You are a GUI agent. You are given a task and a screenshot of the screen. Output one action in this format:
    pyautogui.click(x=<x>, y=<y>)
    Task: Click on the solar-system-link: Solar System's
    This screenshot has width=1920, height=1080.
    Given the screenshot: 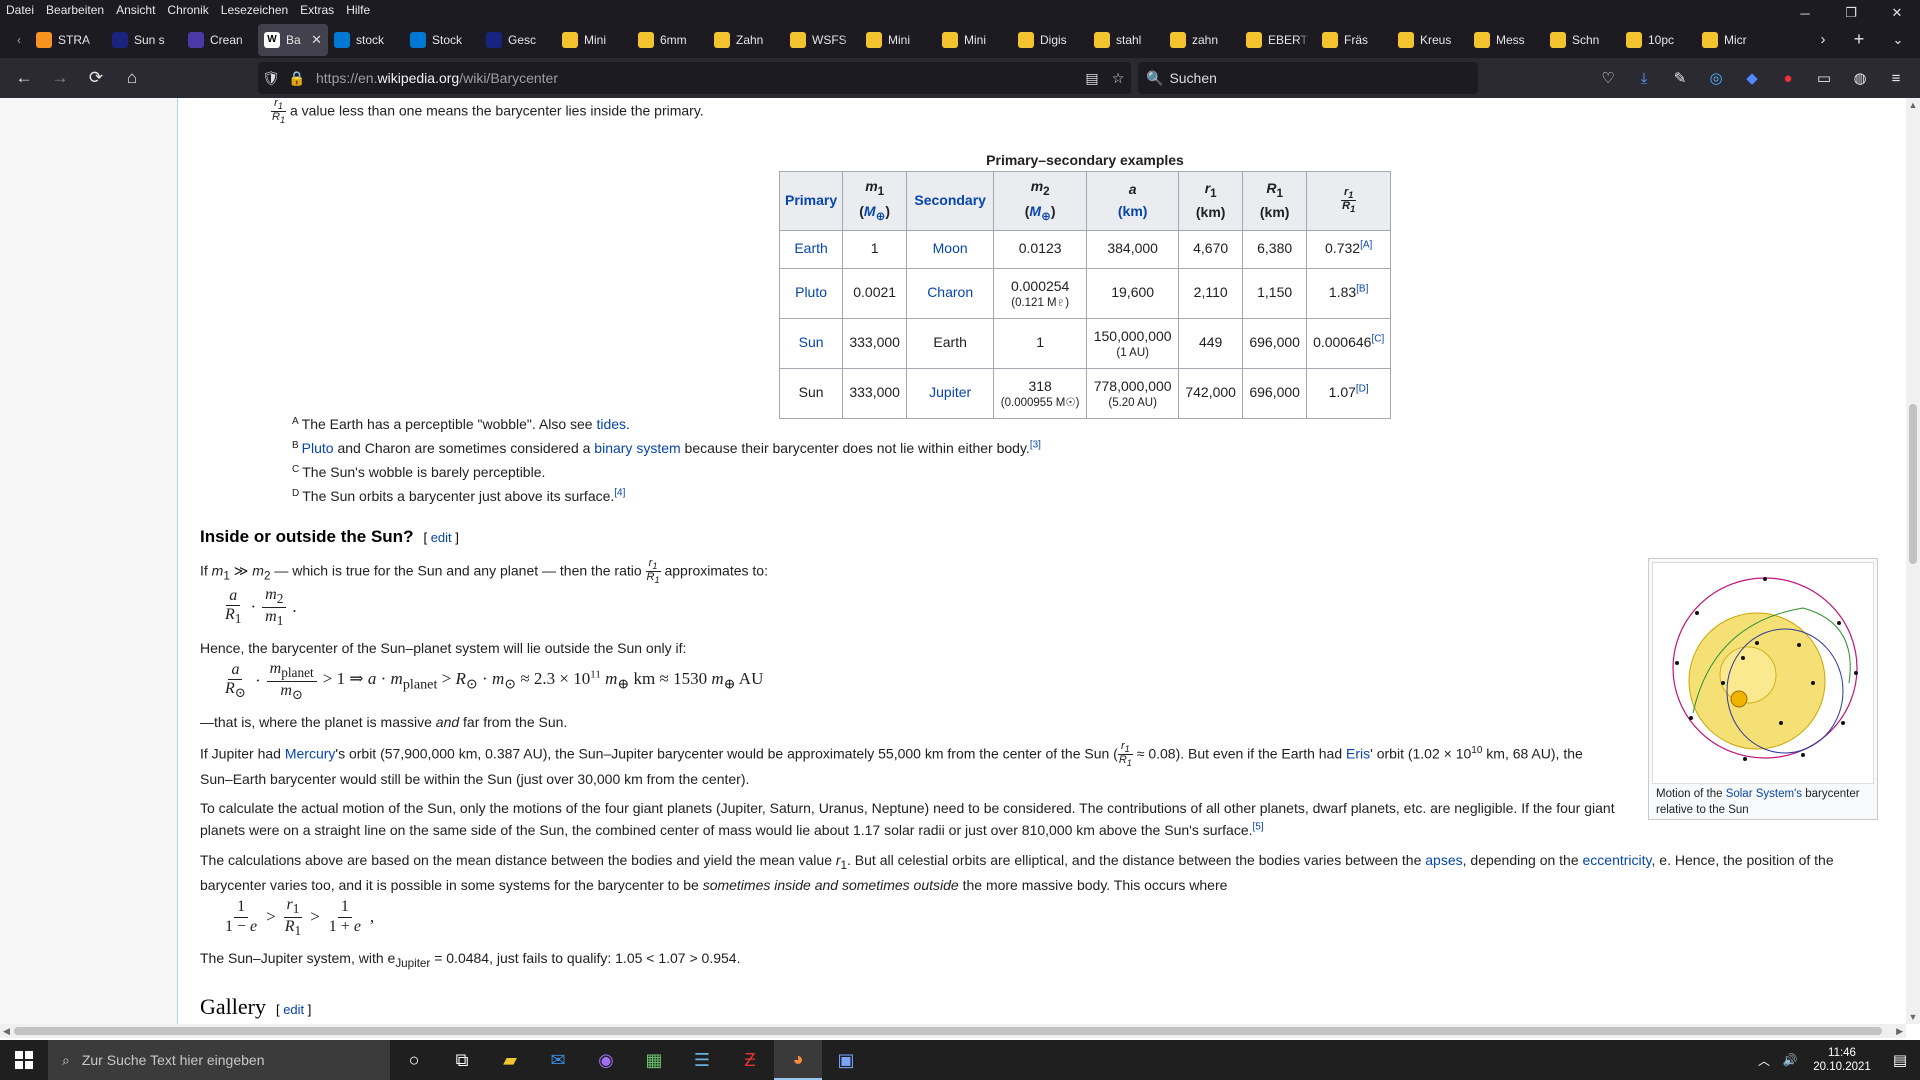 What is the action you would take?
    pyautogui.click(x=1764, y=794)
    